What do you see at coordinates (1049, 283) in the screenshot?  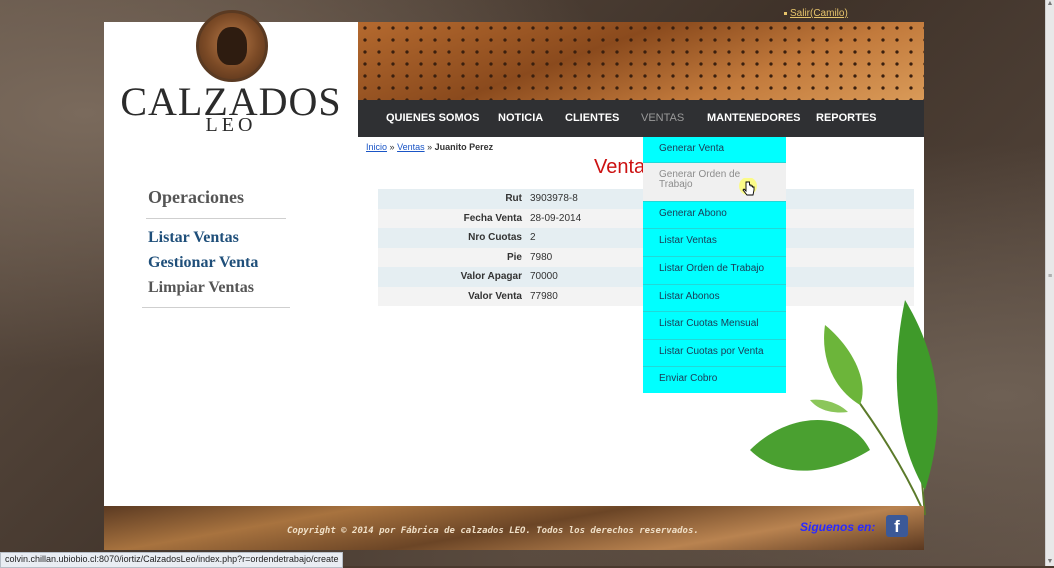 I see `vertical-scrollbar: ▲ ≡ ▼` at bounding box center [1049, 283].